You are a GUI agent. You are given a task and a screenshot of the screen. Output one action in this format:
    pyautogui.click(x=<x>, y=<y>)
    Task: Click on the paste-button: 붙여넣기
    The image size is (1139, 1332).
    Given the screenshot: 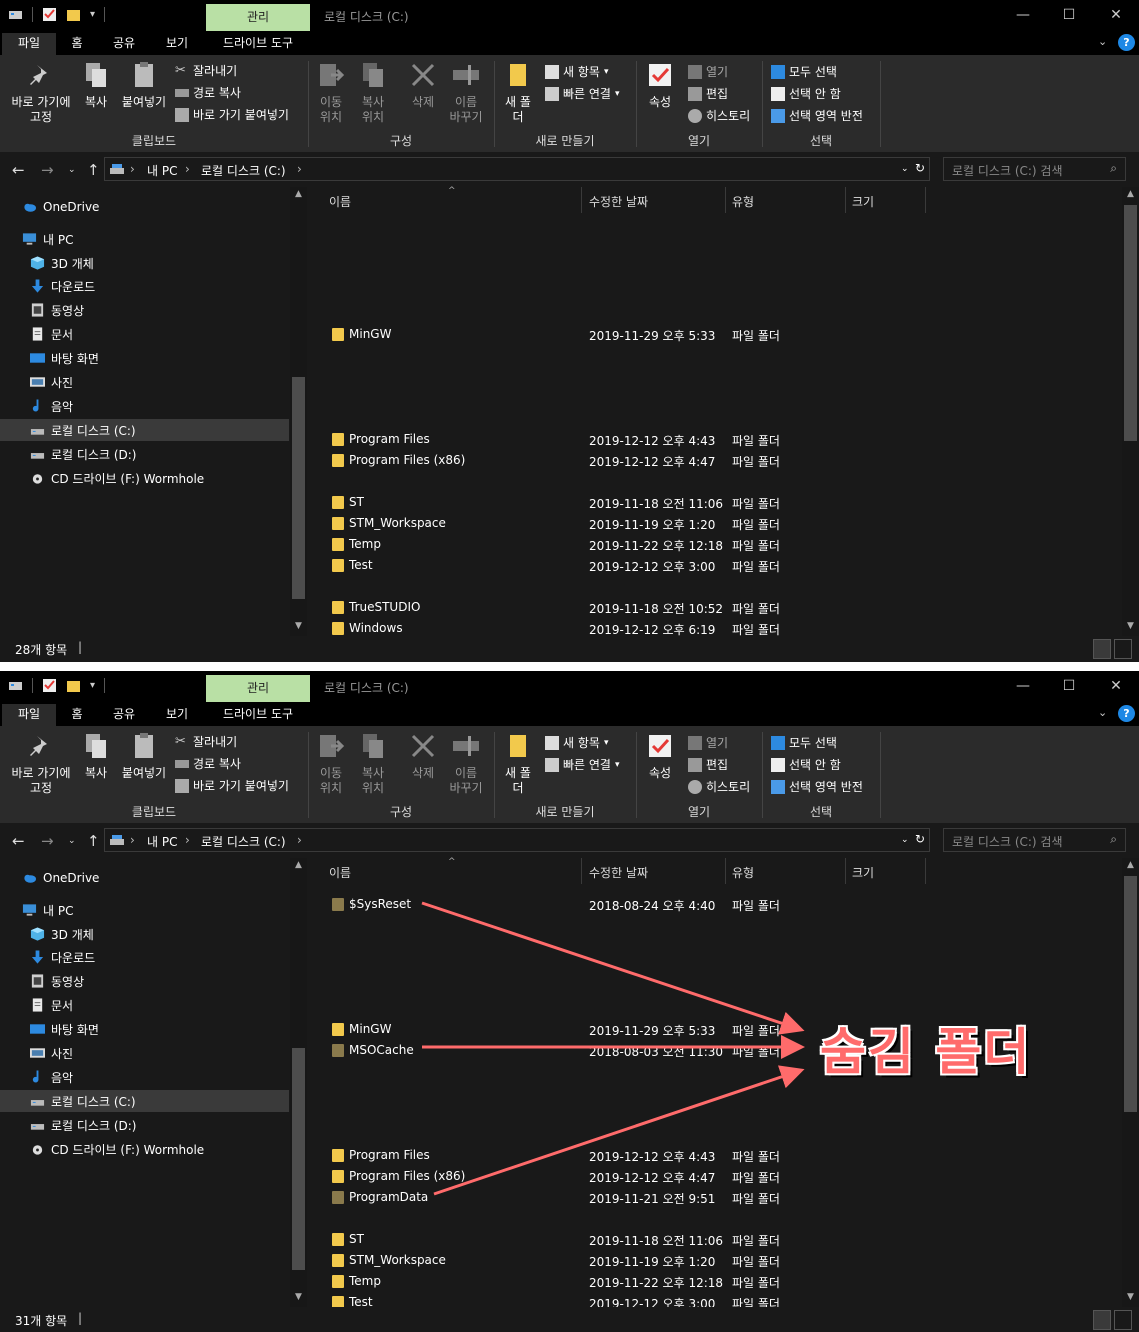 What is the action you would take?
    pyautogui.click(x=144, y=756)
    